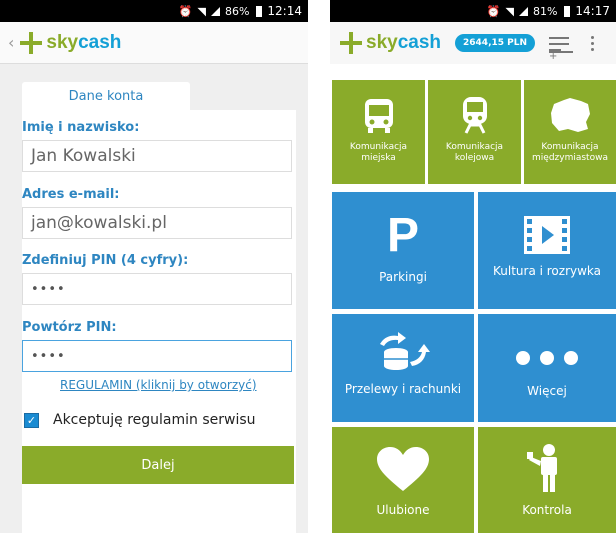 This screenshot has height=533, width=616. Describe the element at coordinates (378, 147) in the screenshot. I see `tile-city-transport-label-1: Komunikacja` at that location.